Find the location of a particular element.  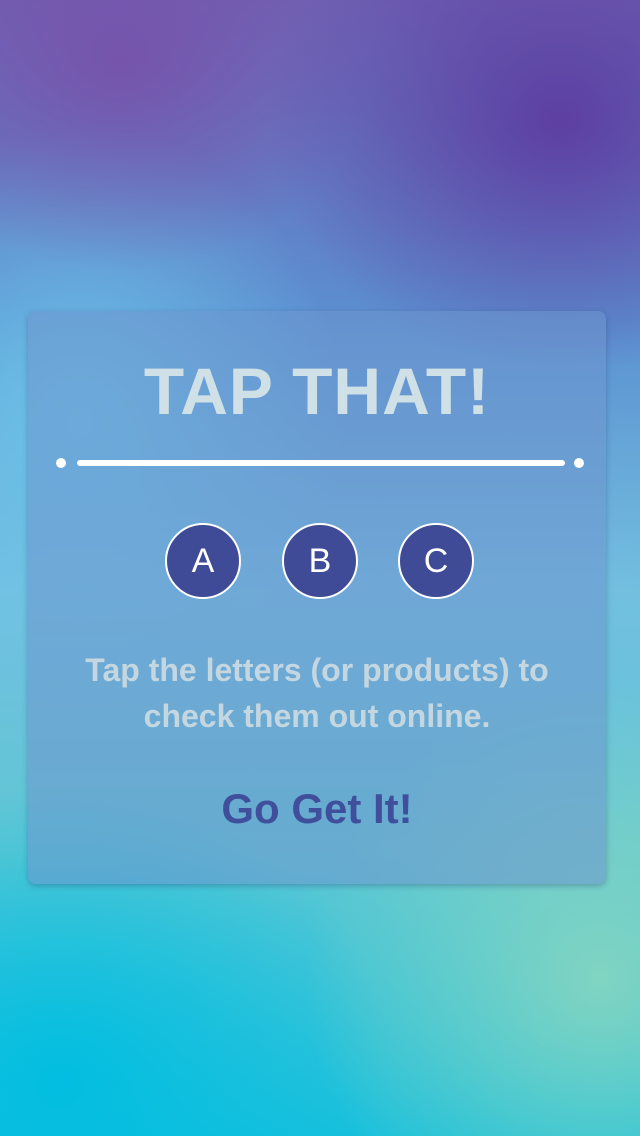

go-get-it-button: Go Get It! is located at coordinates (317, 809).